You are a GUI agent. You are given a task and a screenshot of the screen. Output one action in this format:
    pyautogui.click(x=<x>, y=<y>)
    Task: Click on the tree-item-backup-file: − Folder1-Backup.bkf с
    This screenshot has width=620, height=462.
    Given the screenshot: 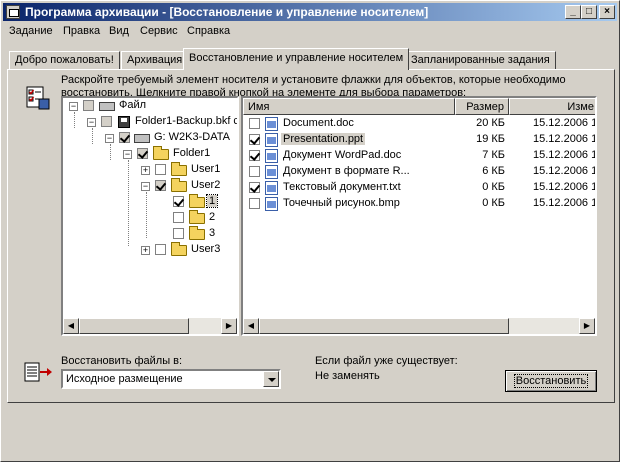 What is the action you would take?
    pyautogui.click(x=151, y=122)
    